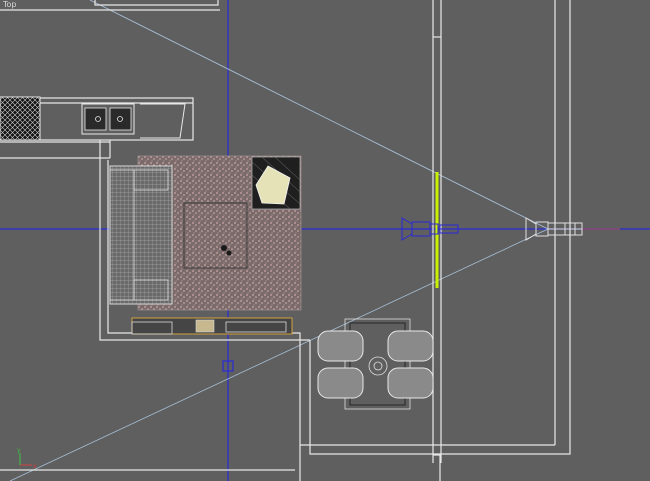  Describe the element at coordinates (35, 466) in the screenshot. I see `svg-text: x` at that location.